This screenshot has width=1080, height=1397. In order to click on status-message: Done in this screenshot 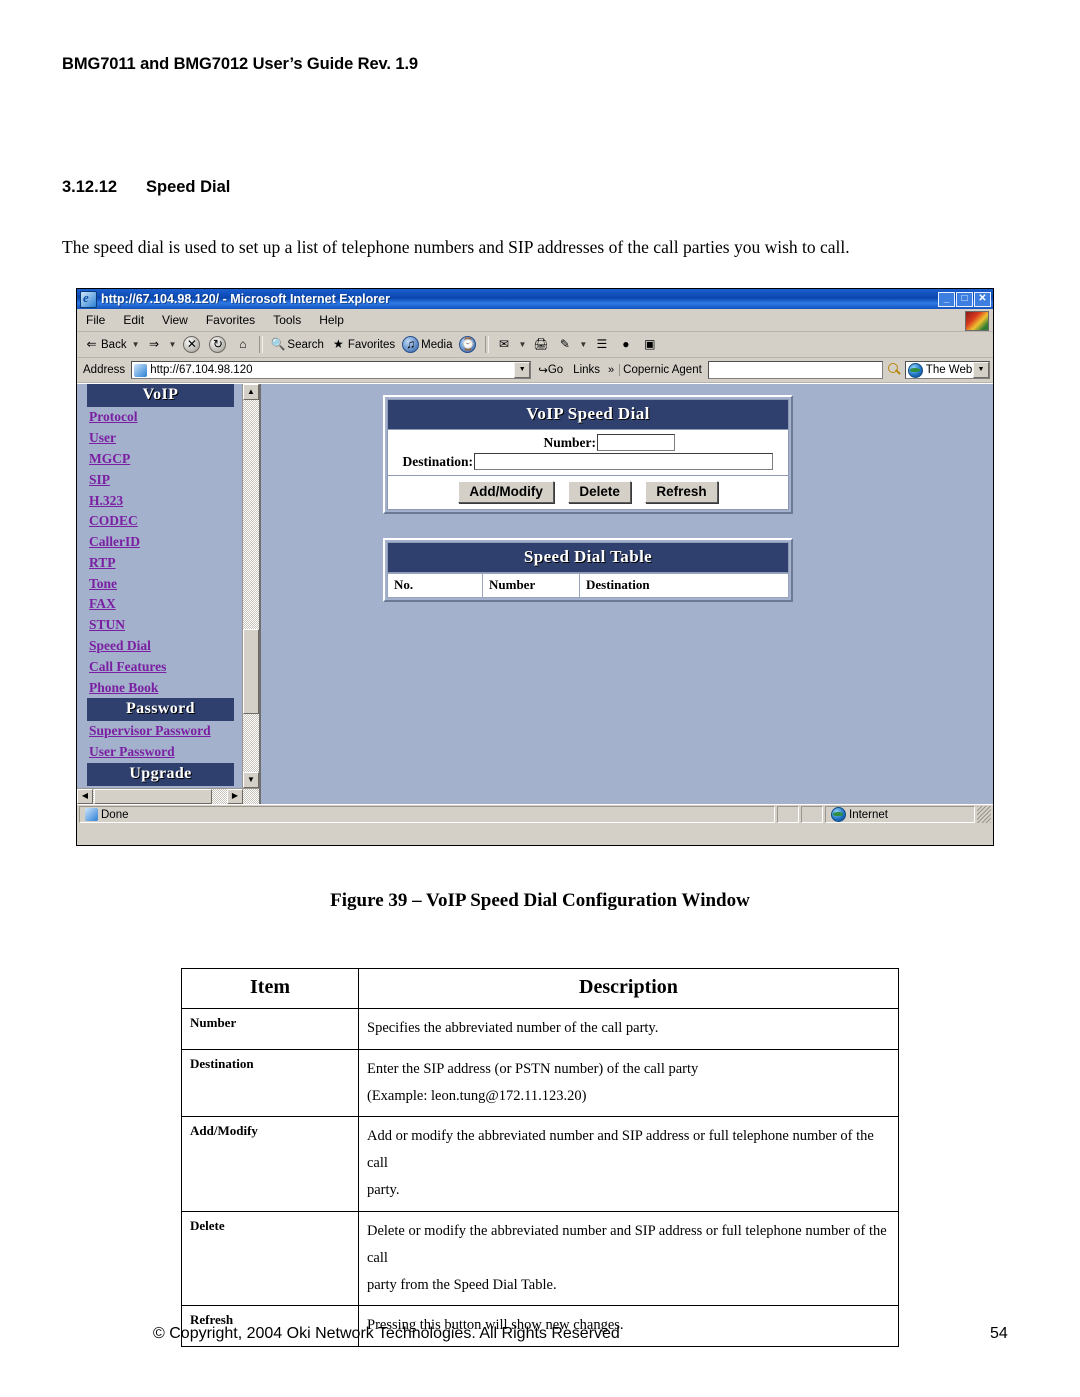, I will do `click(115, 814)`.